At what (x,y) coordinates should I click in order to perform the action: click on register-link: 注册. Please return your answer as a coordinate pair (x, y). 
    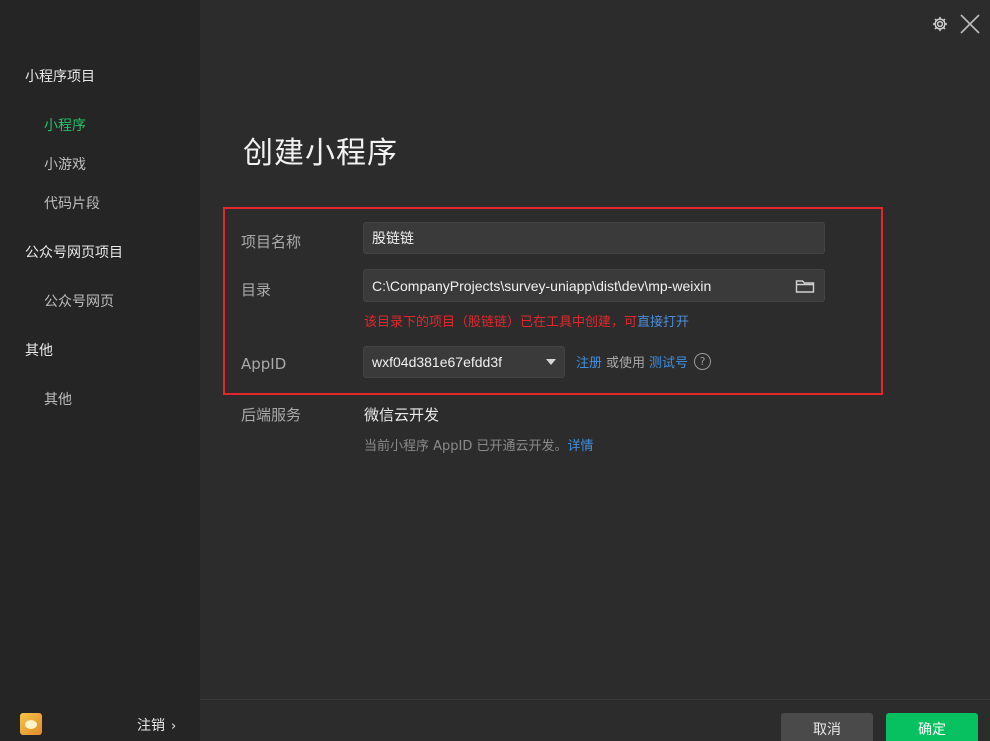
    Looking at the image, I should click on (589, 361).